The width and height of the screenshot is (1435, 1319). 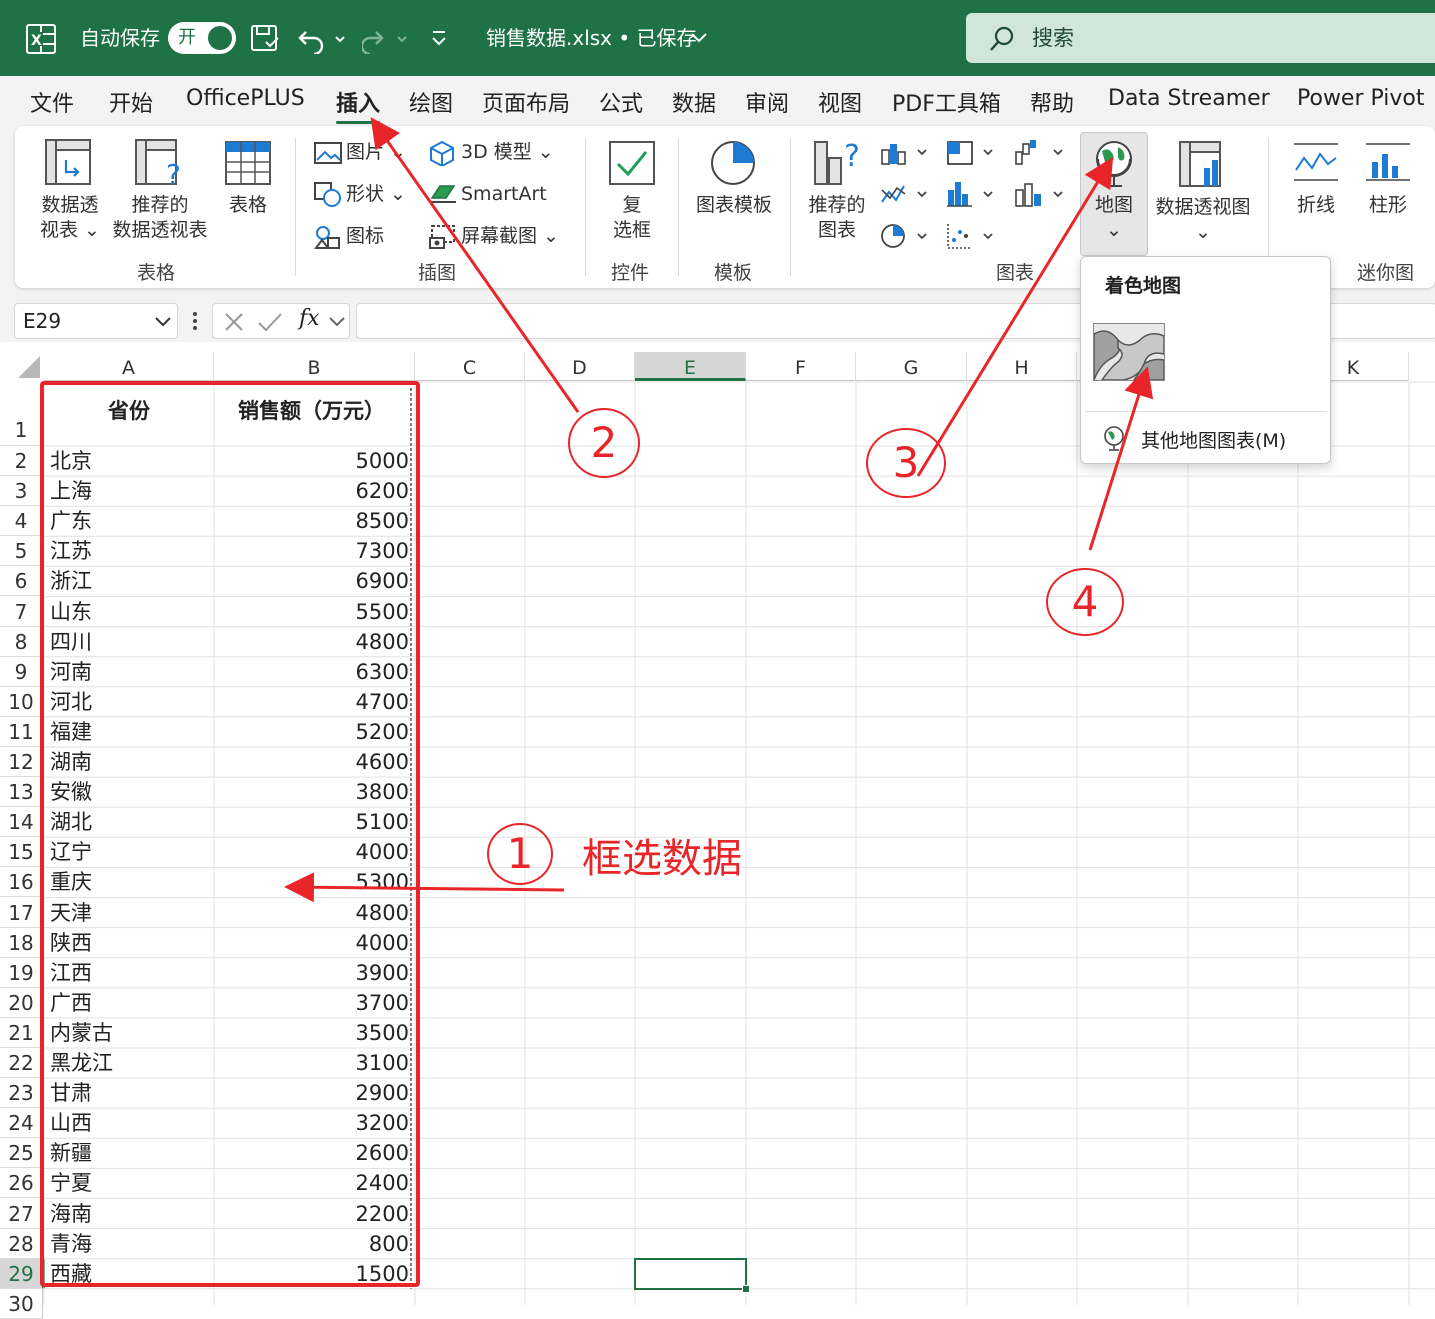 I want to click on icons-button: 图标, so click(x=365, y=236).